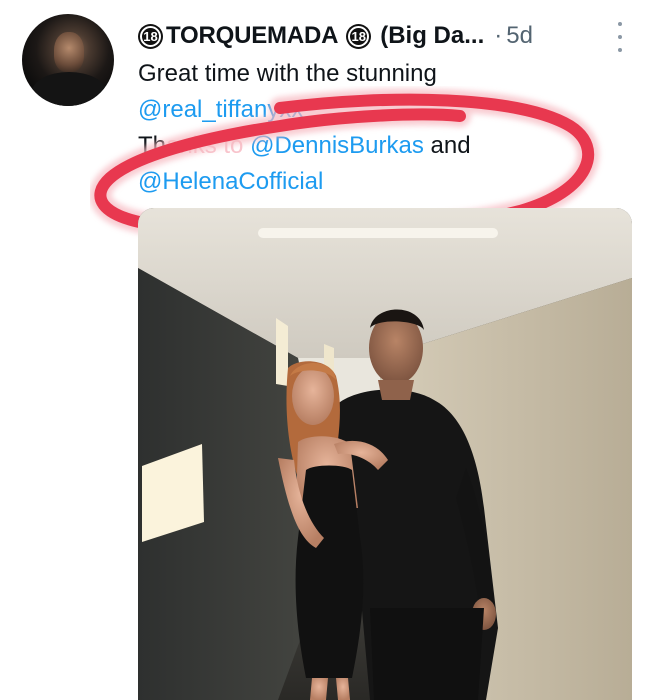 The height and width of the screenshot is (700, 654). Describe the element at coordinates (152, 145) in the screenshot. I see `tweet-text-fragment: Th` at that location.